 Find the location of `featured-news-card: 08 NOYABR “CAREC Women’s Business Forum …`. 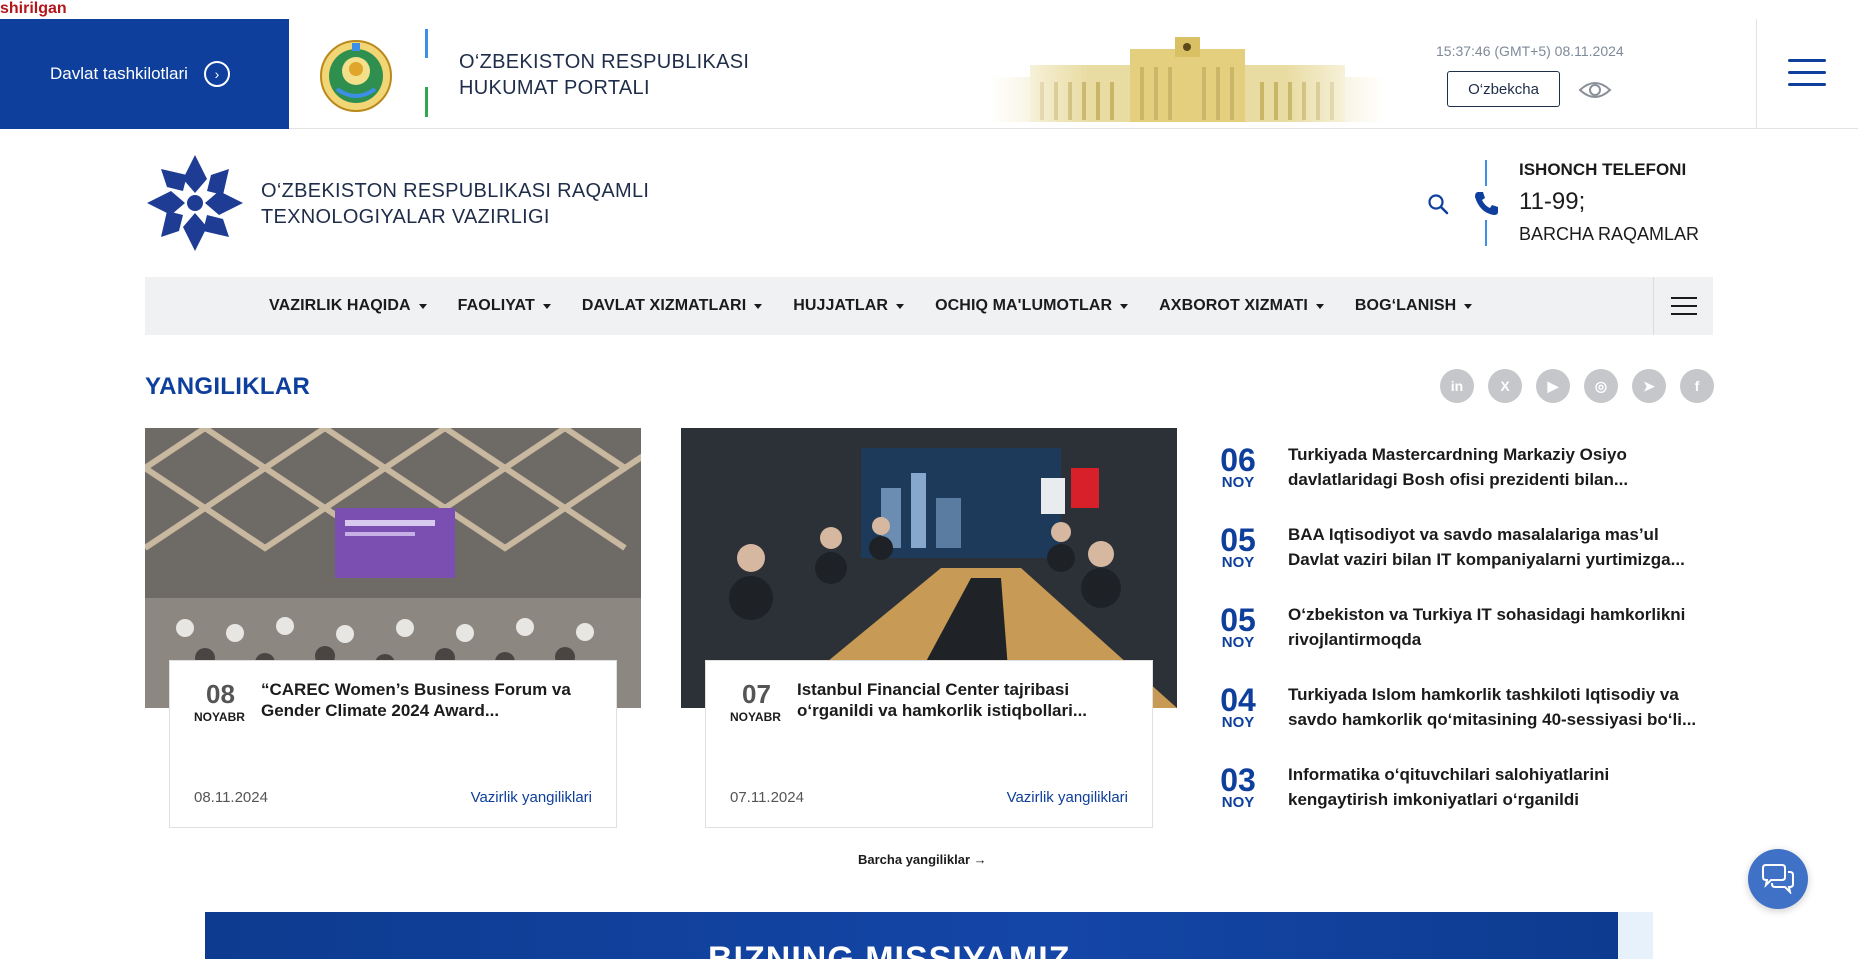

featured-news-card: 08 NOYABR “CAREC Women’s Business Forum … is located at coordinates (393, 628).